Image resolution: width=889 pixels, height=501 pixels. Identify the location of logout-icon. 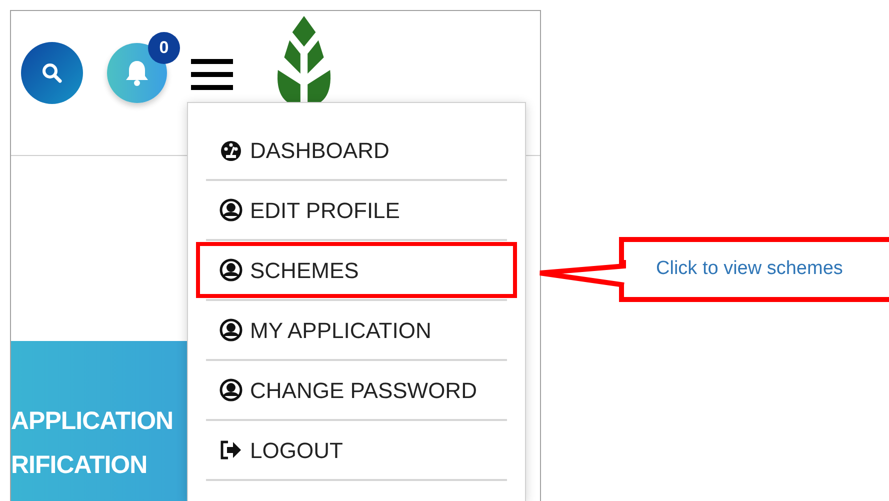
(231, 450).